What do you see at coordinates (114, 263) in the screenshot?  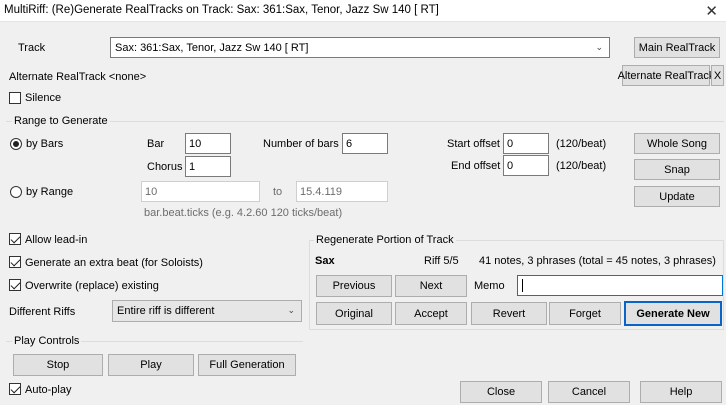 I see `extra-beat-label: Generate an extra beat (for Soloists)` at bounding box center [114, 263].